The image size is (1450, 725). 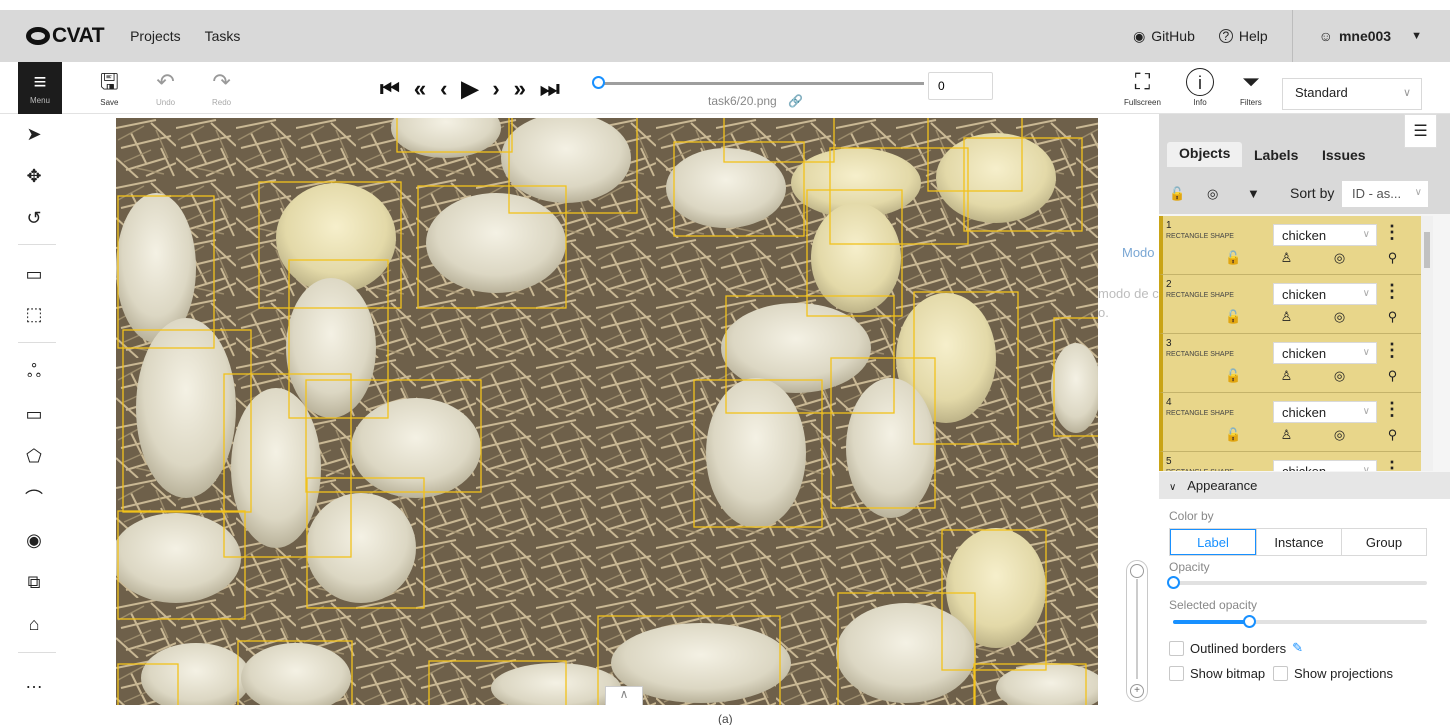 What do you see at coordinates (960, 86) in the screenshot?
I see `frame-number-input` at bounding box center [960, 86].